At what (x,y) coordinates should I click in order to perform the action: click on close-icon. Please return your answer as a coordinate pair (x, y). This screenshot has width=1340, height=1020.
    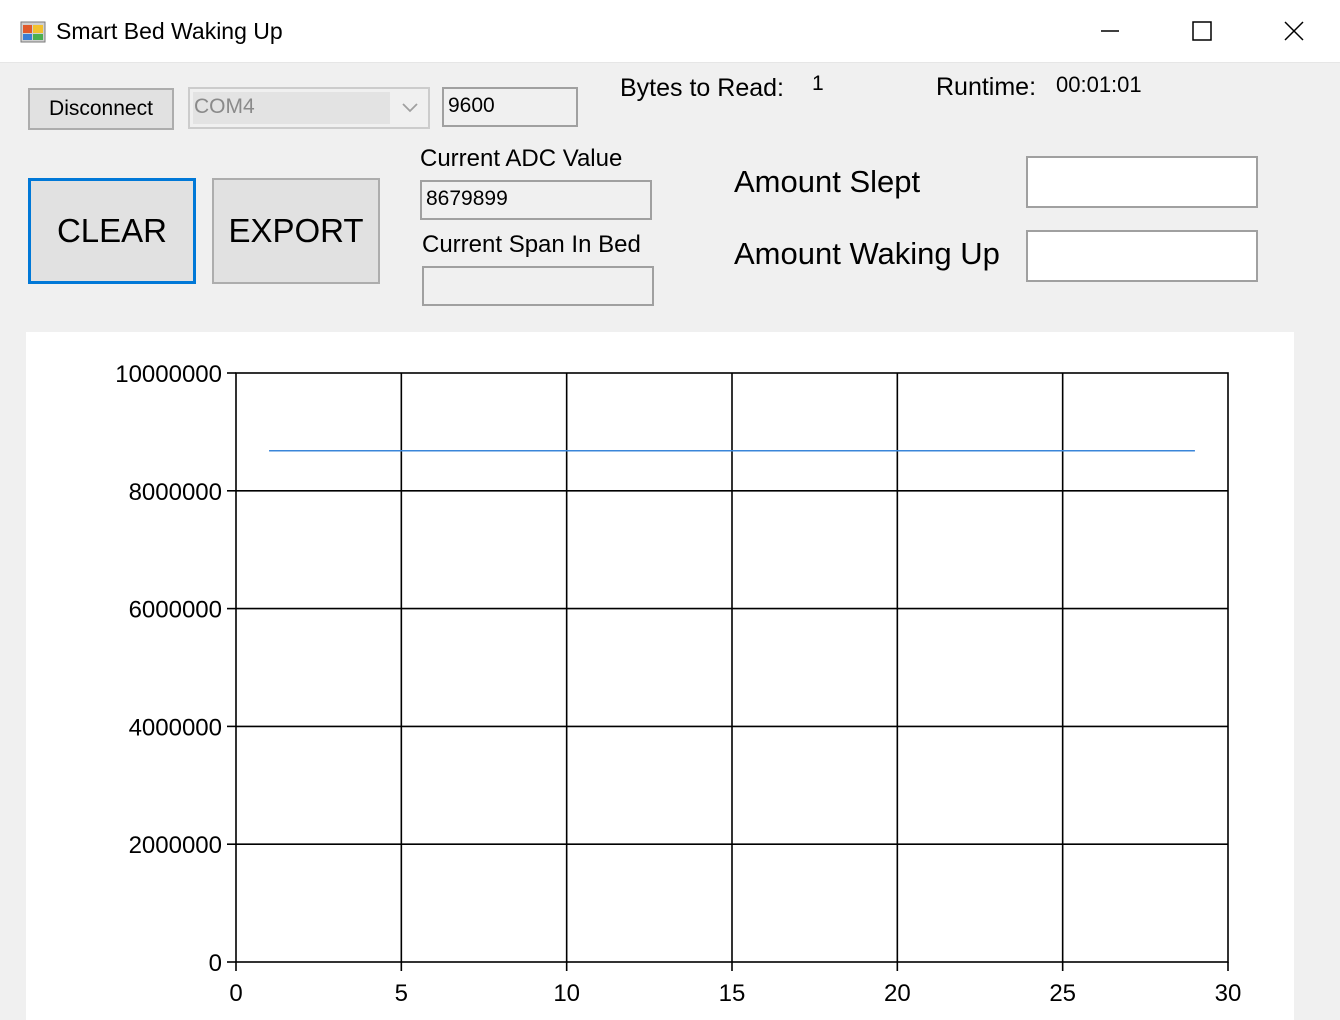
    Looking at the image, I should click on (1294, 31).